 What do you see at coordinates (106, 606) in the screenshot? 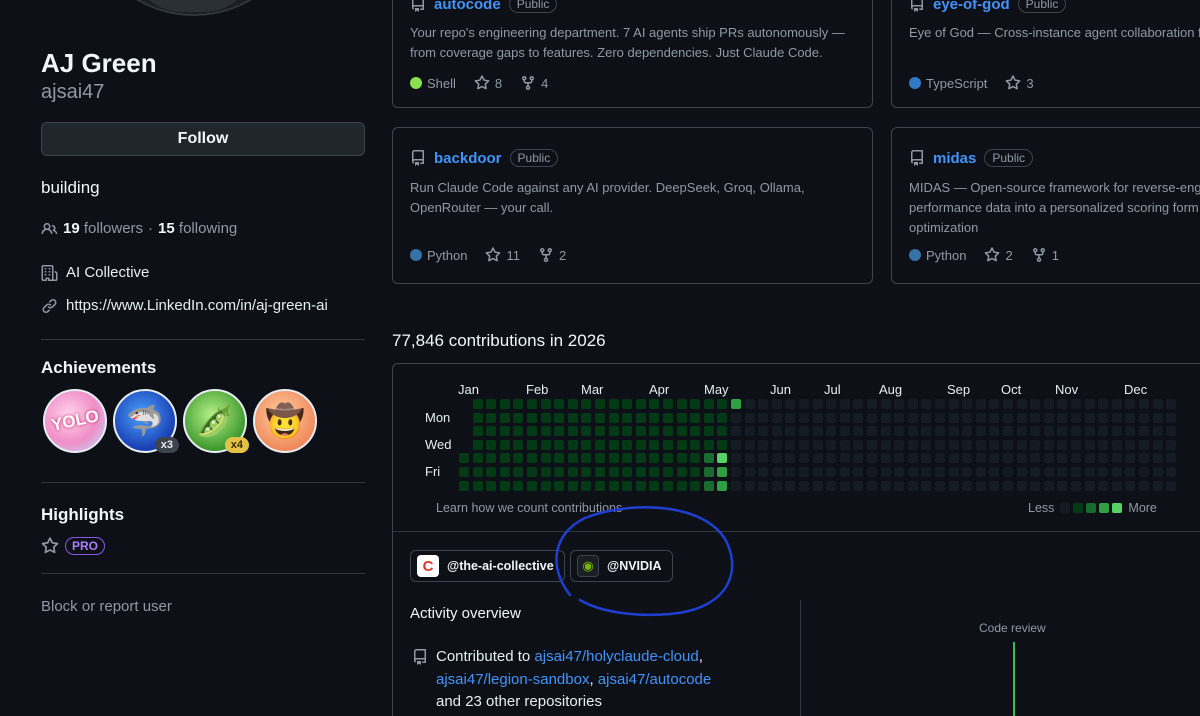
I see `block-report-link: Block or report user` at bounding box center [106, 606].